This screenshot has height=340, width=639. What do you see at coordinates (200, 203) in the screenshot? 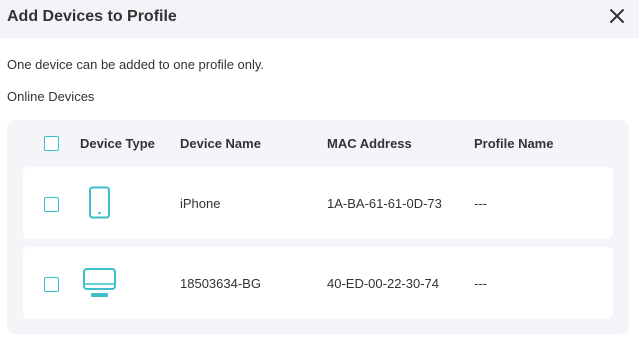
I see `device-name: iPhone` at bounding box center [200, 203].